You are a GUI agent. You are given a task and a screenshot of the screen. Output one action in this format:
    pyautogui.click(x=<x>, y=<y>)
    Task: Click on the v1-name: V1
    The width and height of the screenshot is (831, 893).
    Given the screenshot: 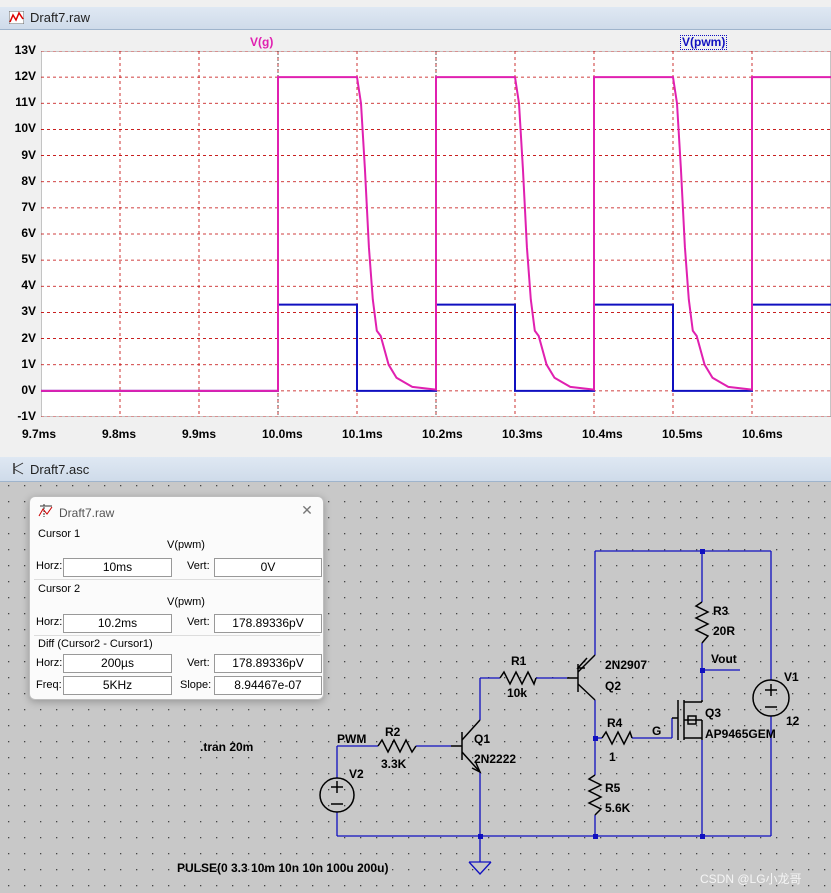 What is the action you would take?
    pyautogui.click(x=791, y=677)
    